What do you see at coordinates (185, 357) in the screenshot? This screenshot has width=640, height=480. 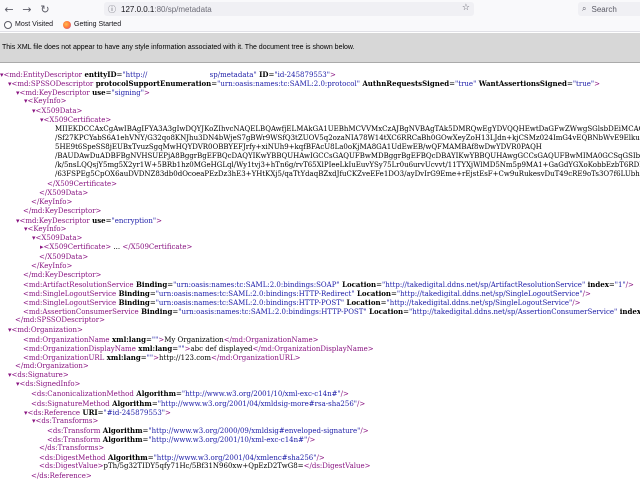 I see `xml-token: http://123.com` at bounding box center [185, 357].